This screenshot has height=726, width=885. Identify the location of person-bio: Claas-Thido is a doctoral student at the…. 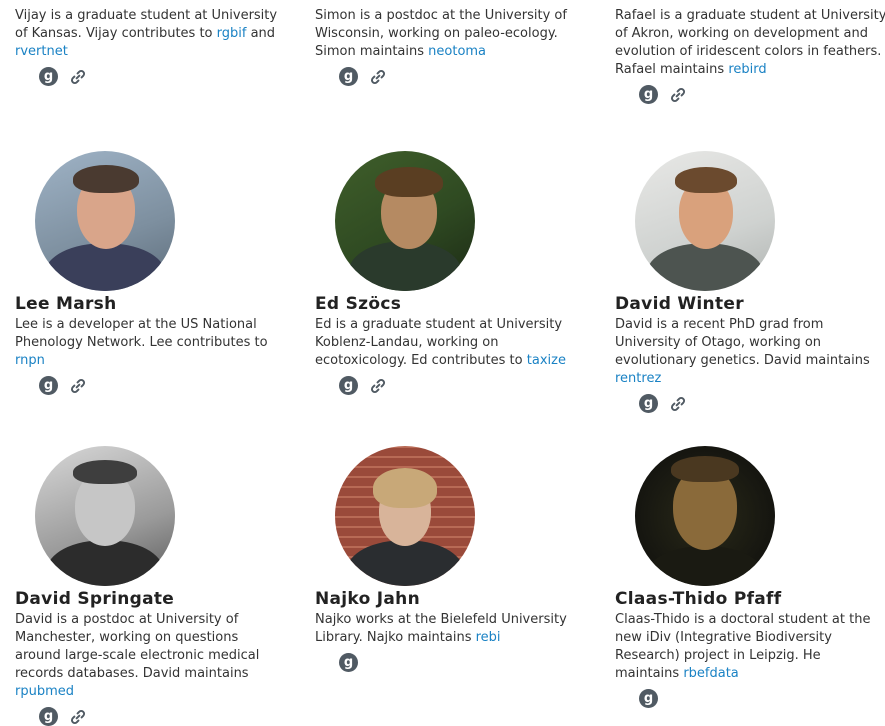
(743, 646).